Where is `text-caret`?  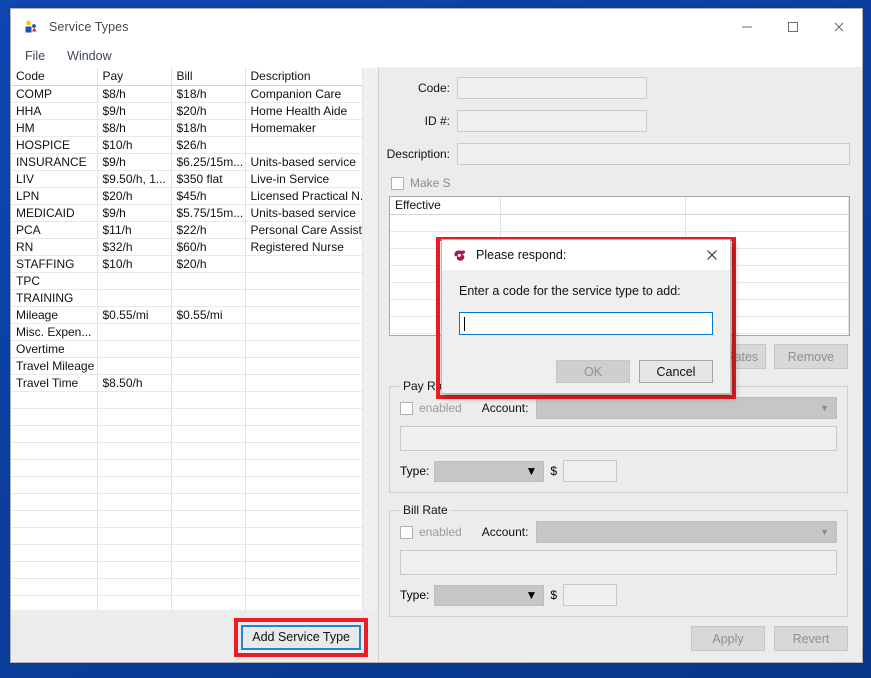 text-caret is located at coordinates (464, 323).